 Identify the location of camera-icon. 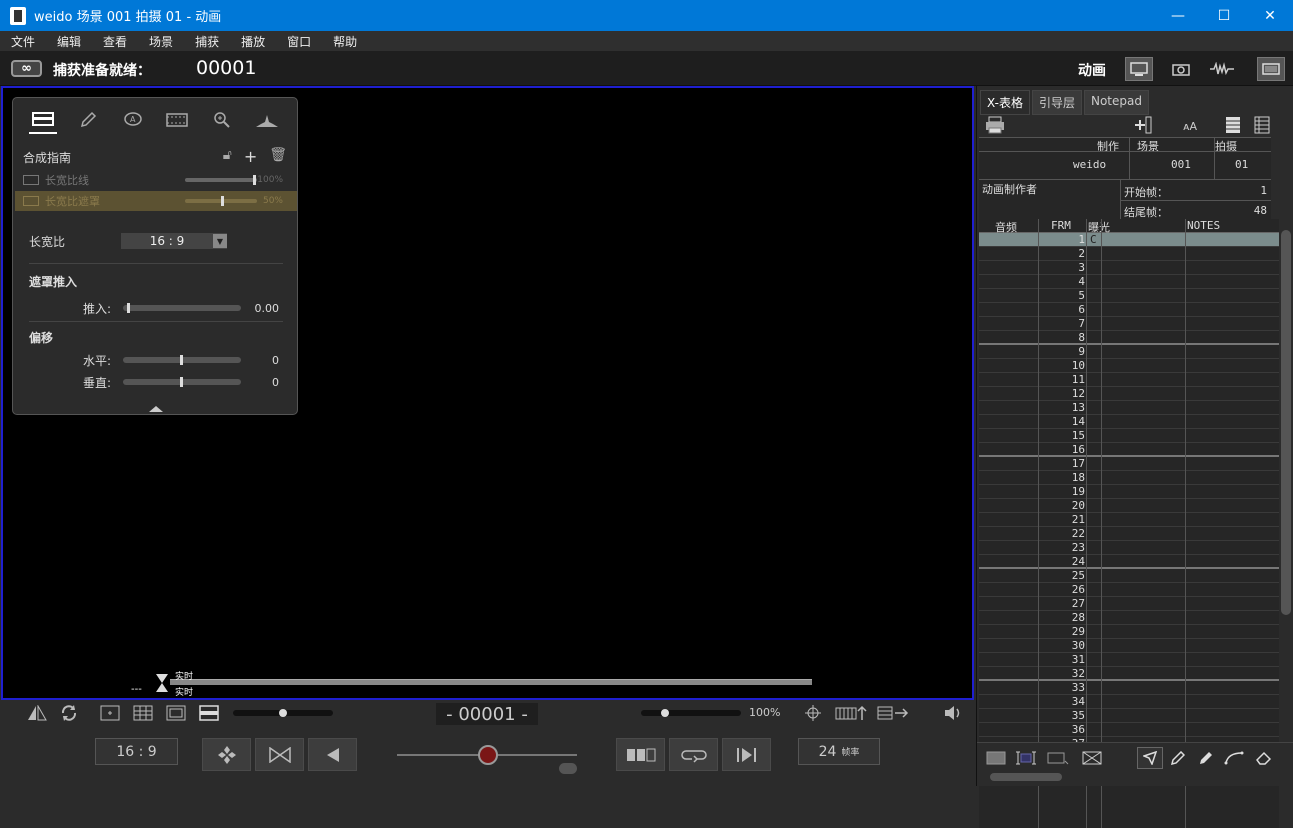
(1181, 69).